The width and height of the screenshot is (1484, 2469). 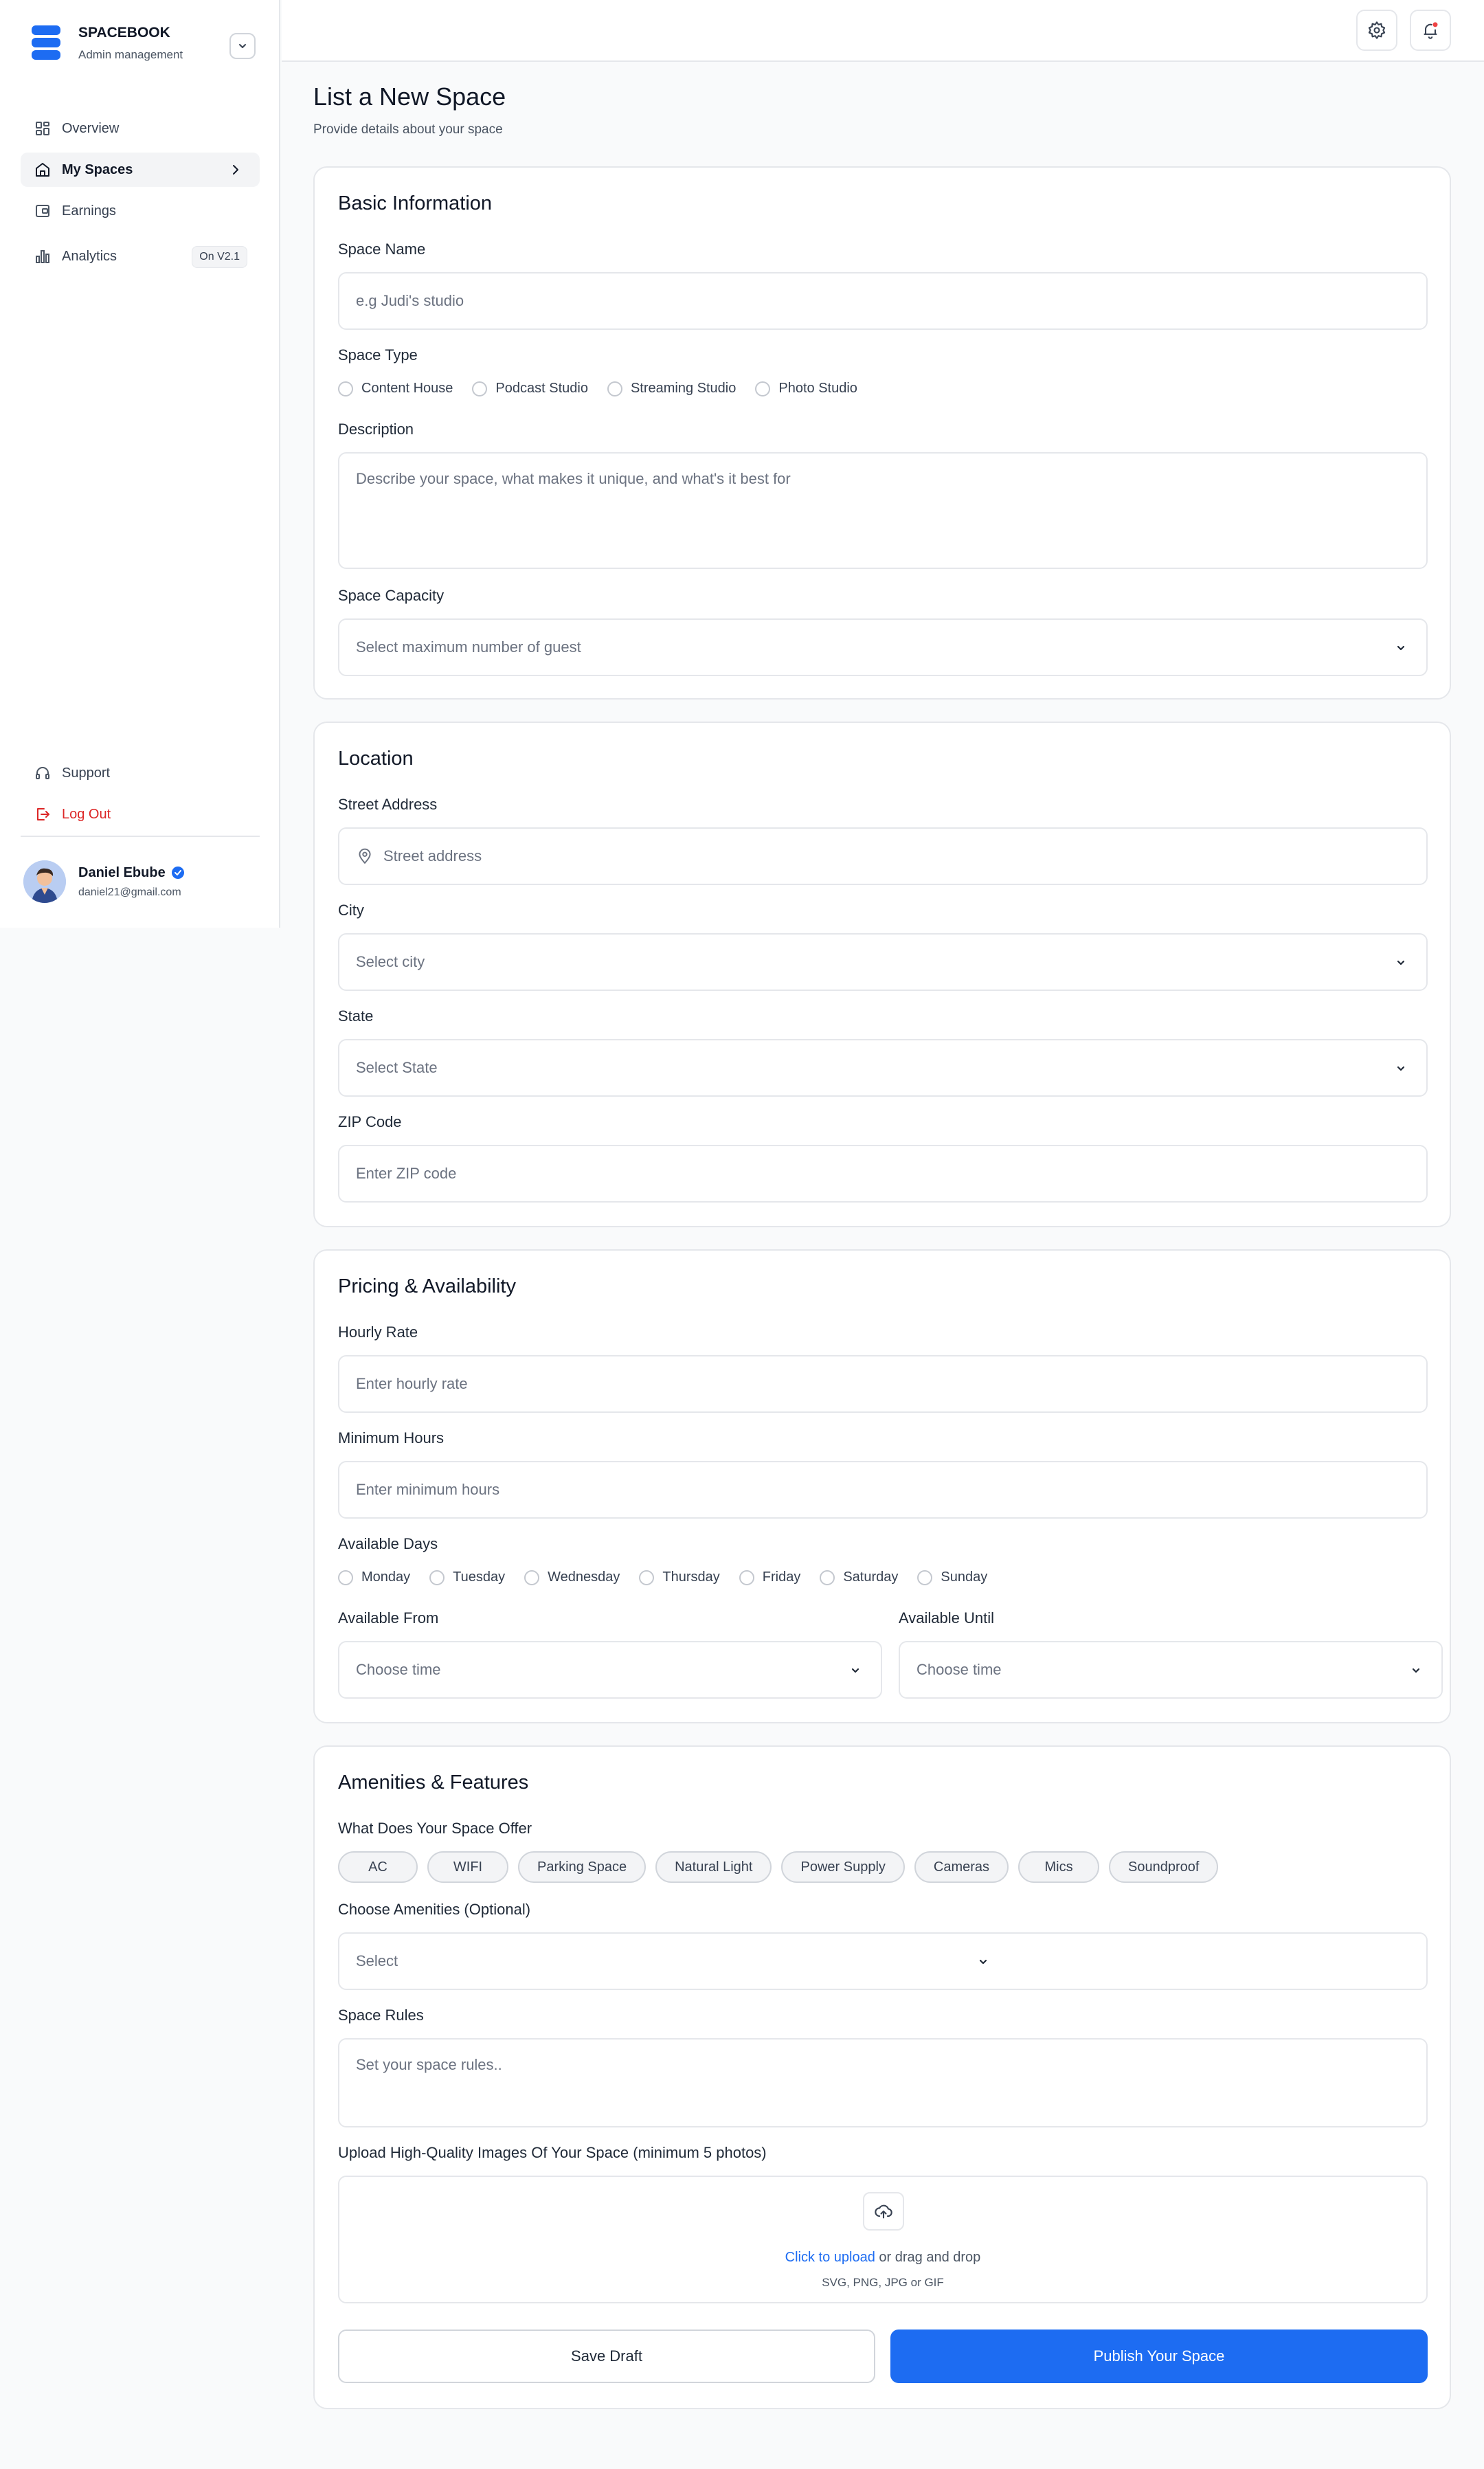 What do you see at coordinates (467, 1577) in the screenshot?
I see `day-tuesday: Tuesday` at bounding box center [467, 1577].